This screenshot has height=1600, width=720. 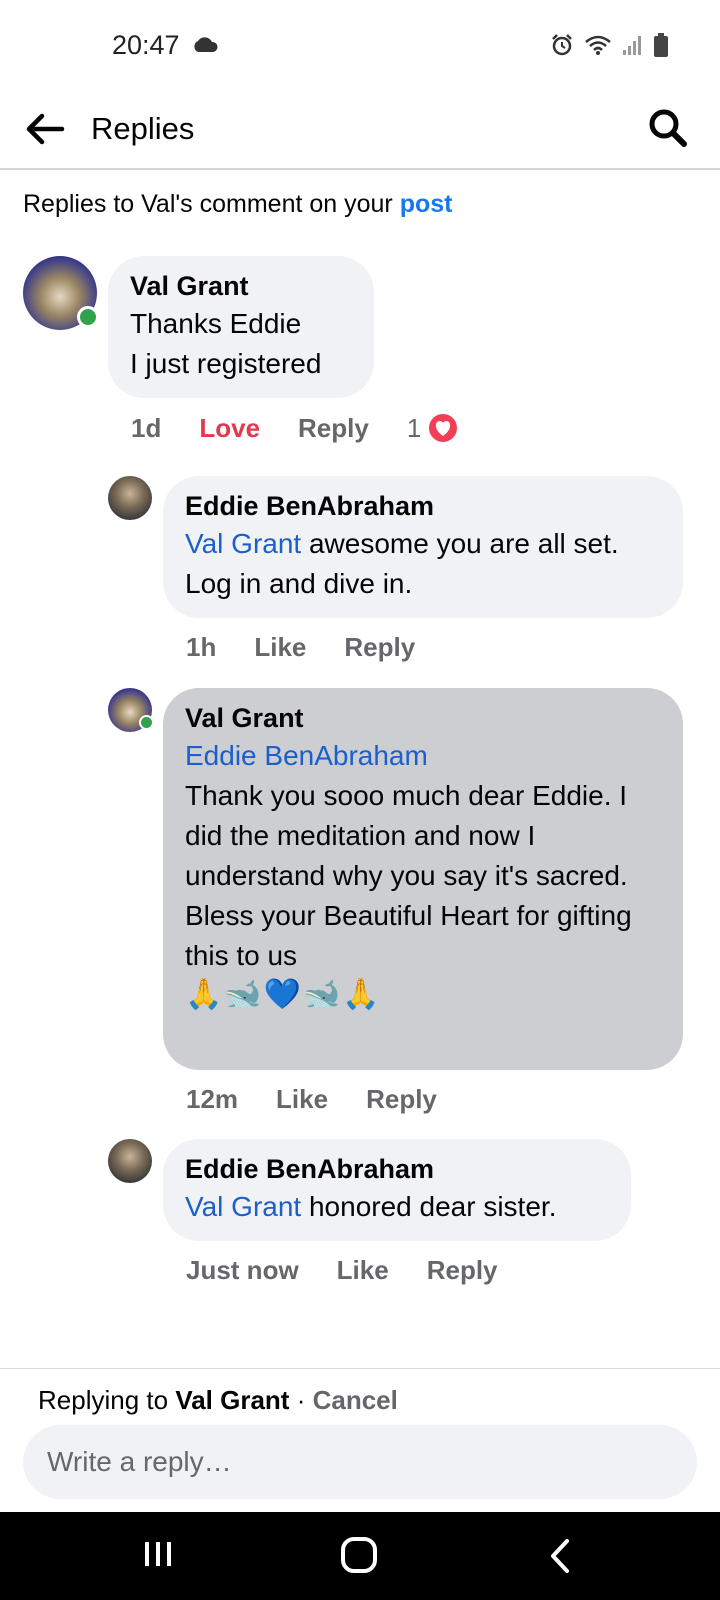 What do you see at coordinates (355, 1400) in the screenshot?
I see `cancel-reply-button: Cancel` at bounding box center [355, 1400].